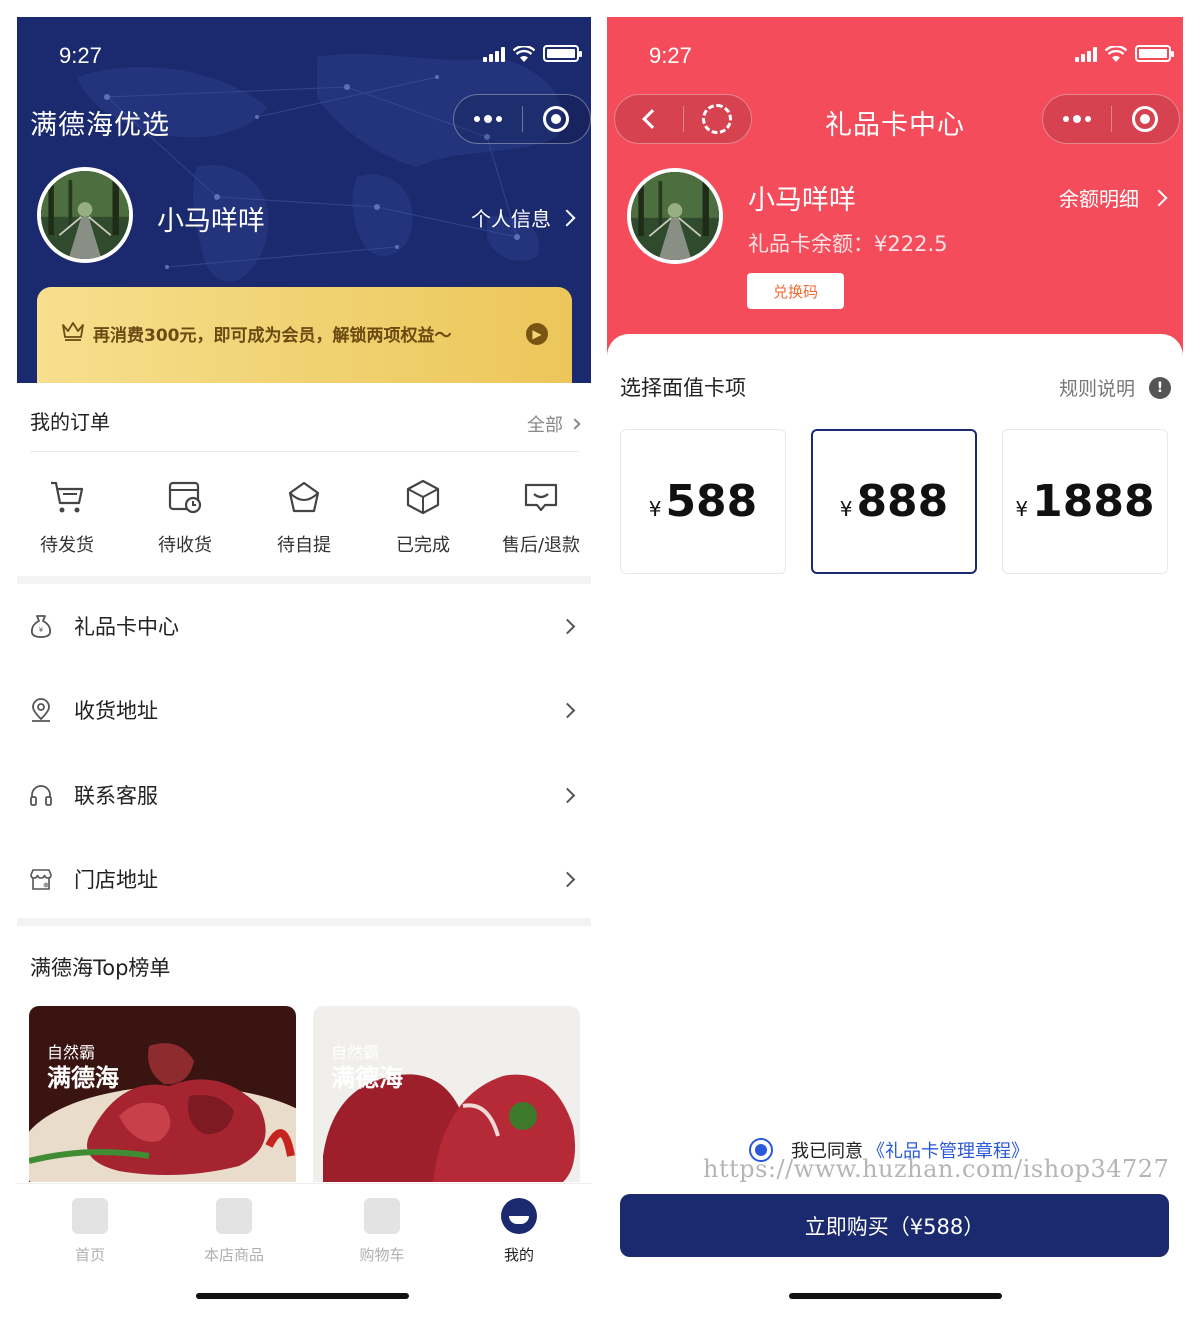 The height and width of the screenshot is (1329, 1200). I want to click on rules-link: 规则说明 !, so click(1115, 387).